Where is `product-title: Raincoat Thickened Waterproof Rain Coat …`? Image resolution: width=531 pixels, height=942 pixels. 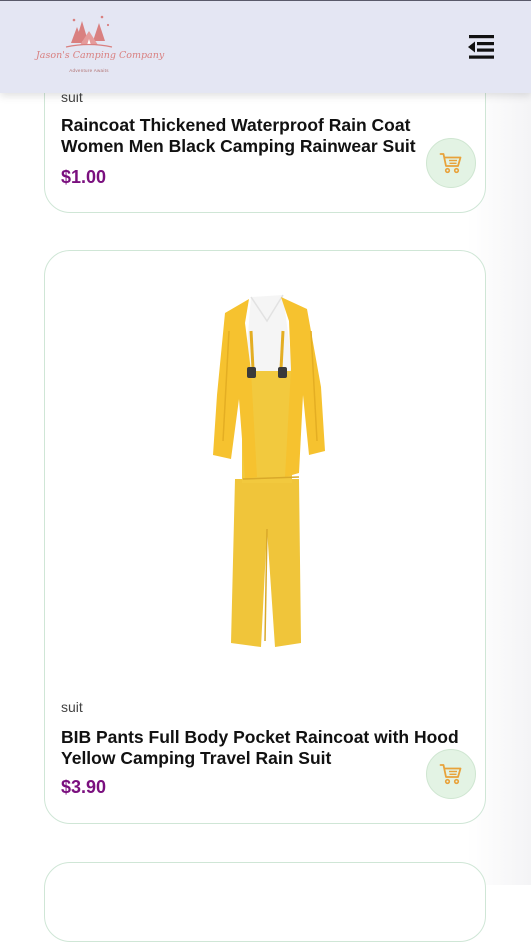 product-title: Raincoat Thickened Waterproof Rain Coat … is located at coordinates (266, 136).